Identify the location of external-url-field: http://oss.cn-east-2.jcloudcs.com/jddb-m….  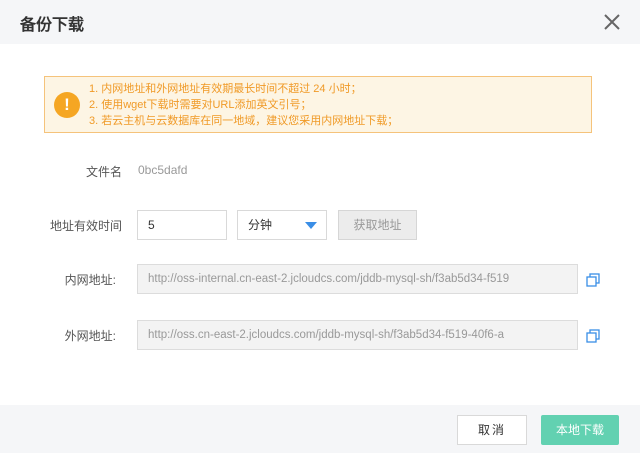
(357, 335).